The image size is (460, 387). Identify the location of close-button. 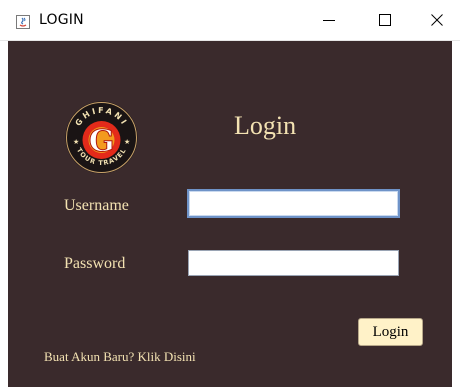
(437, 20).